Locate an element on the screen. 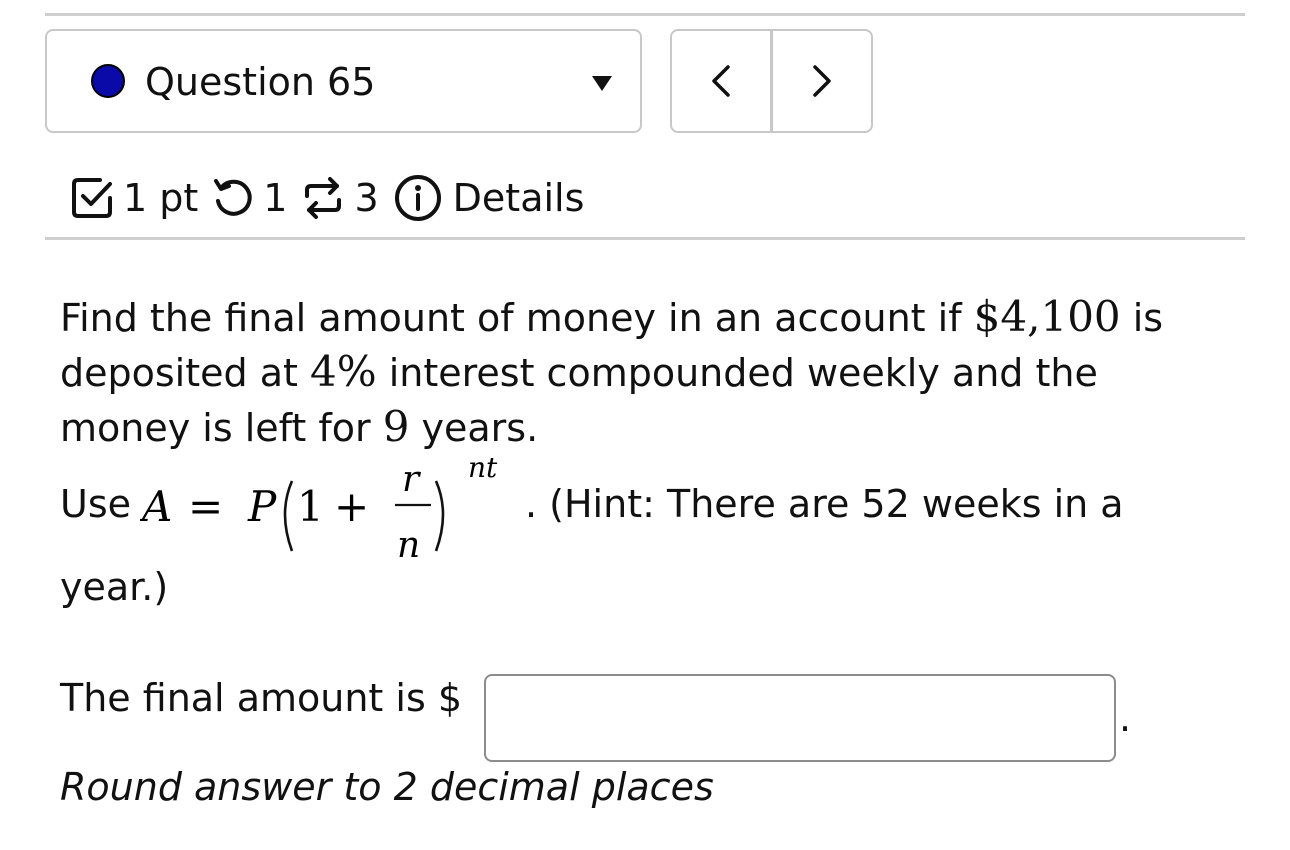  years-value: 9 is located at coordinates (396, 426).